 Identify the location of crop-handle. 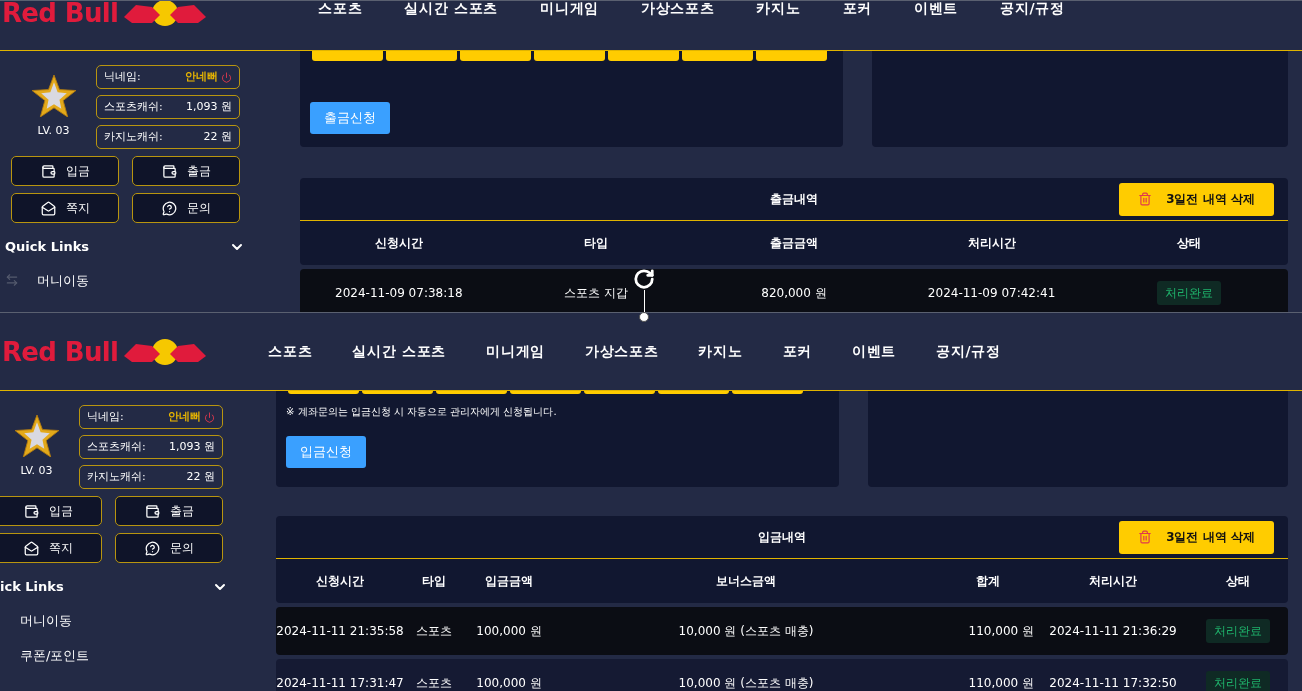
(644, 317).